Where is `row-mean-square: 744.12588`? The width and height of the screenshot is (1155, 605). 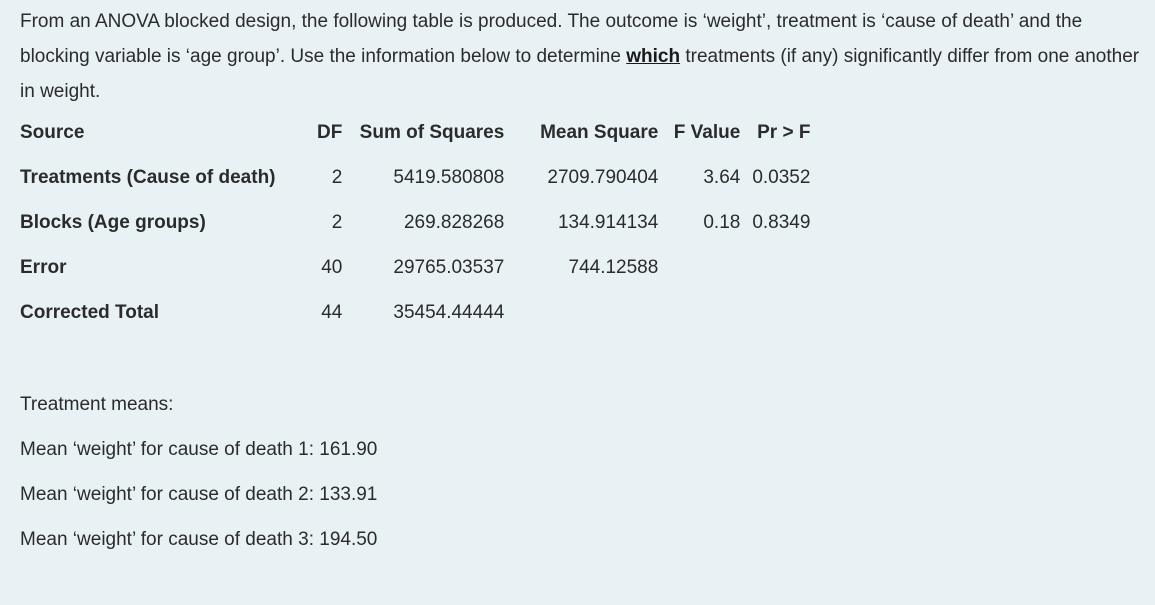
row-mean-square: 744.12588 is located at coordinates (613, 267).